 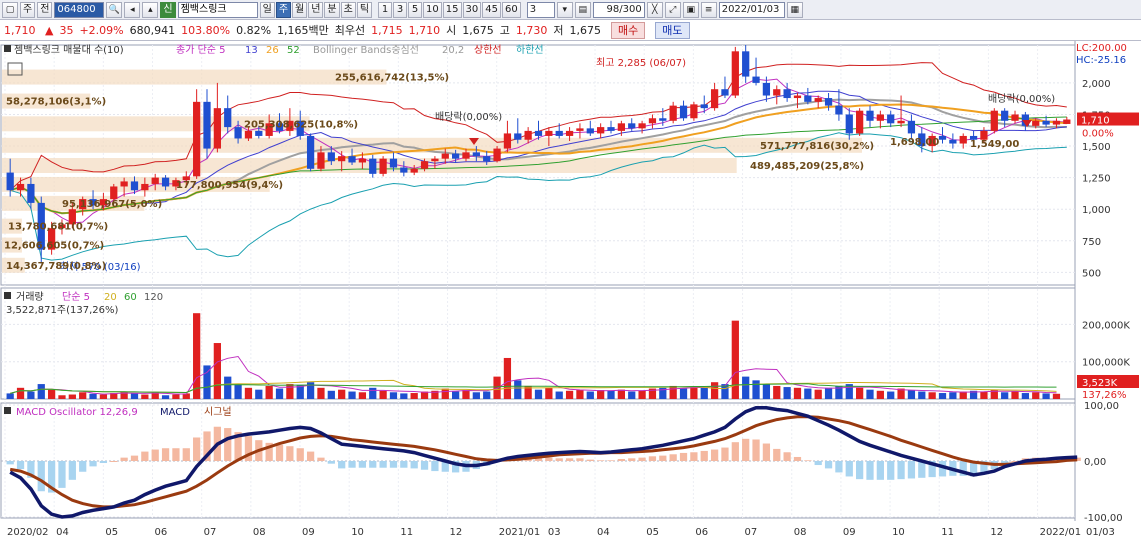 What do you see at coordinates (267, 9) in the screenshot?
I see `period-0: 일` at bounding box center [267, 9].